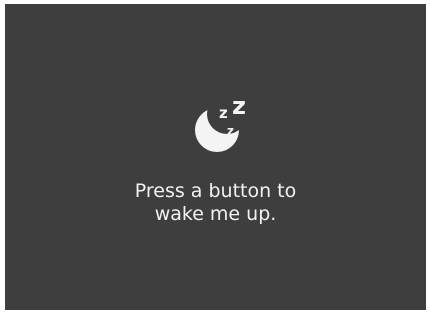 The width and height of the screenshot is (430, 313). I want to click on z-letter-large: z, so click(239, 106).